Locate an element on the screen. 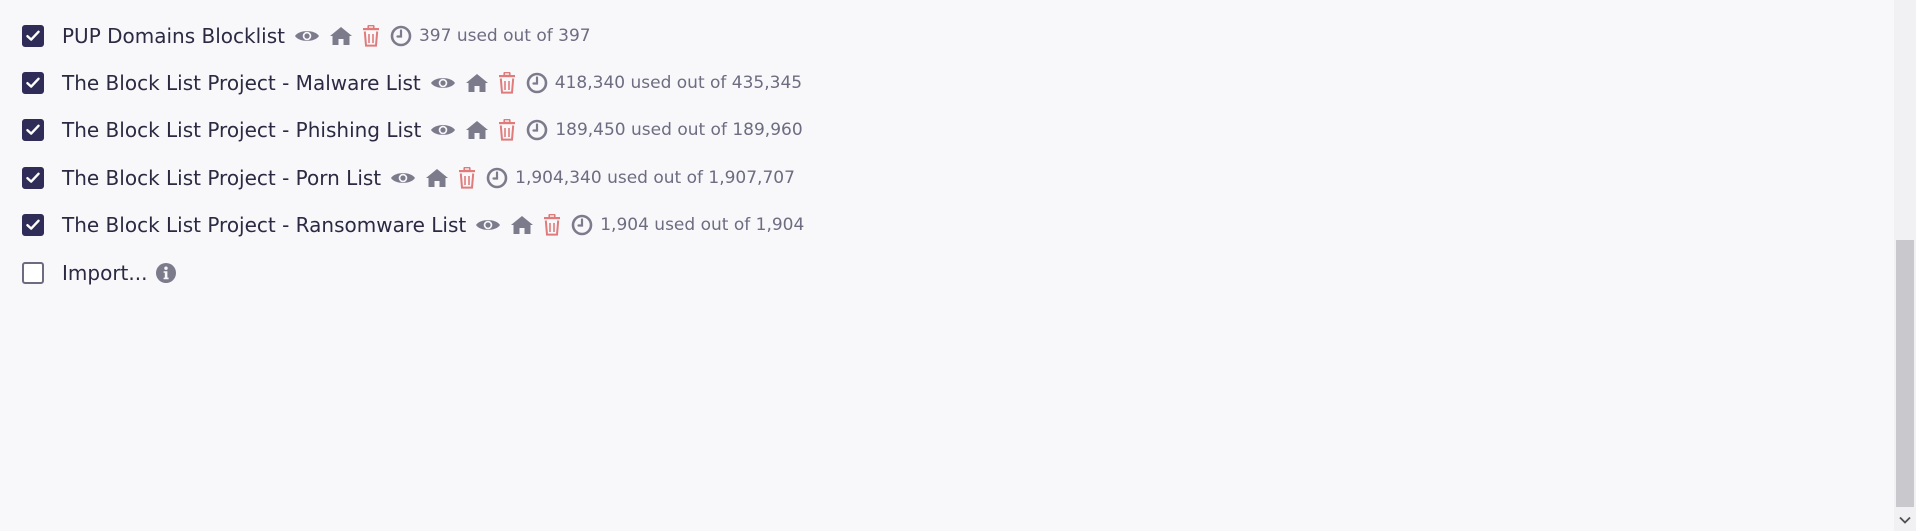 Image resolution: width=1916 pixels, height=531 pixels. blocklist-name: PUP Domains Blocklist is located at coordinates (173, 35).